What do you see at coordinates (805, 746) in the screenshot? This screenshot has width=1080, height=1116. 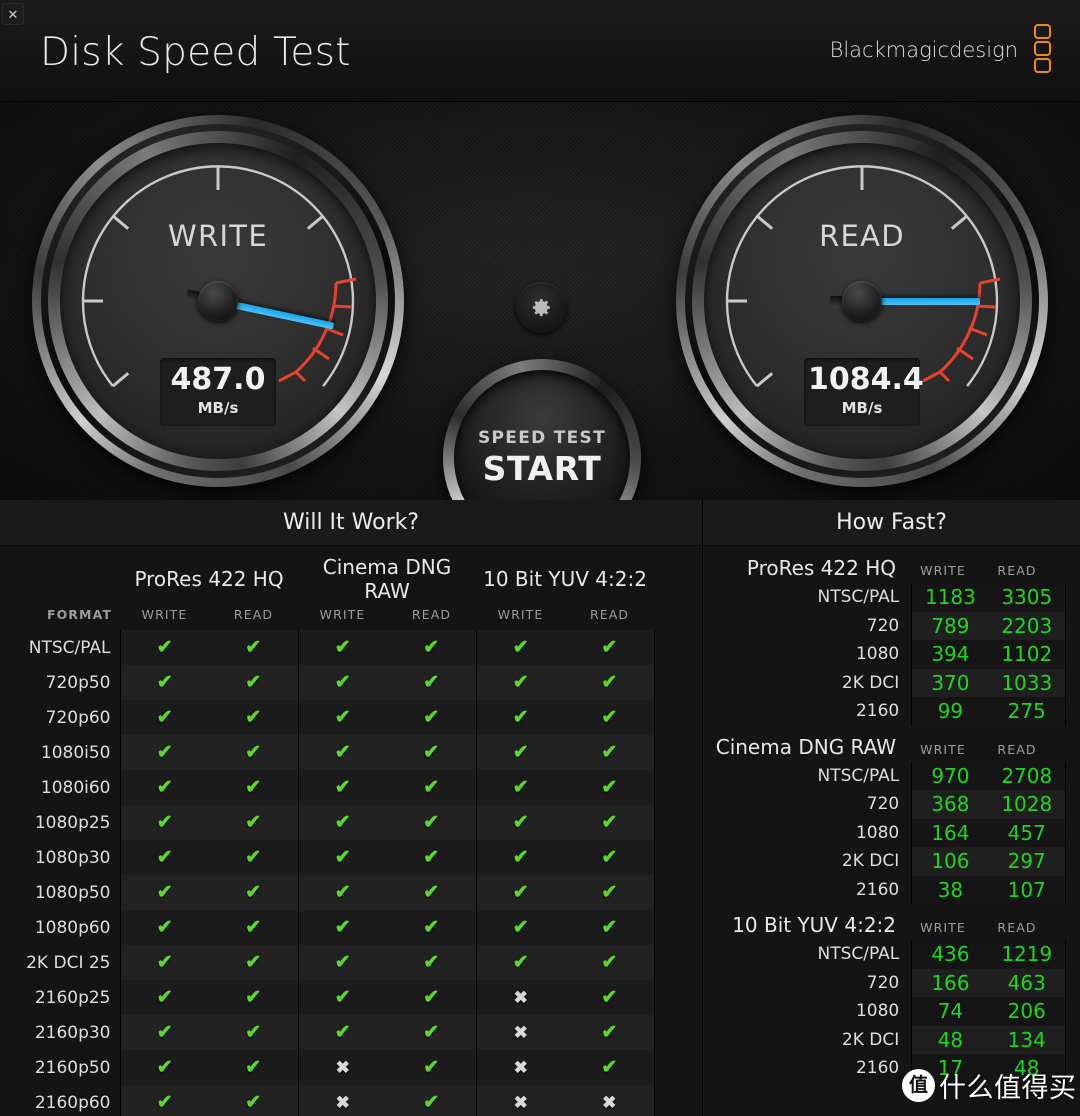 I see `section-name: Cinema DNG RAW` at bounding box center [805, 746].